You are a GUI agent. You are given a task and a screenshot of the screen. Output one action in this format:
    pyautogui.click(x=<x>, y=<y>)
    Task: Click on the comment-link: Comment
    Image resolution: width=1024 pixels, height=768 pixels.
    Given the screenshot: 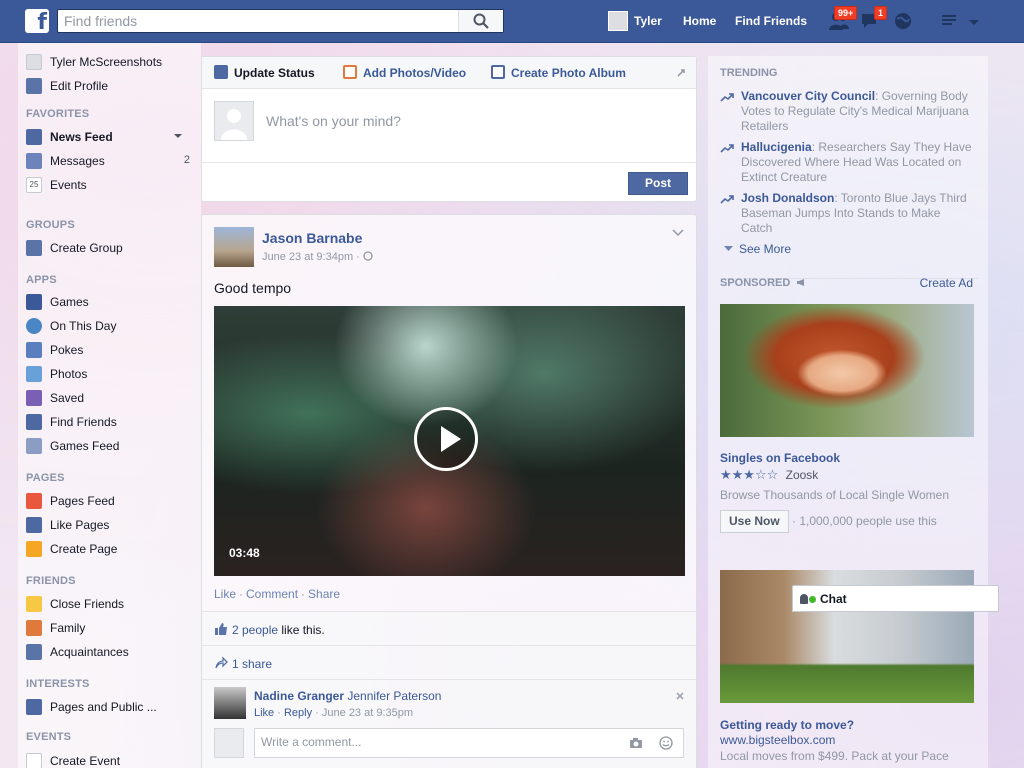 What is the action you would take?
    pyautogui.click(x=272, y=594)
    